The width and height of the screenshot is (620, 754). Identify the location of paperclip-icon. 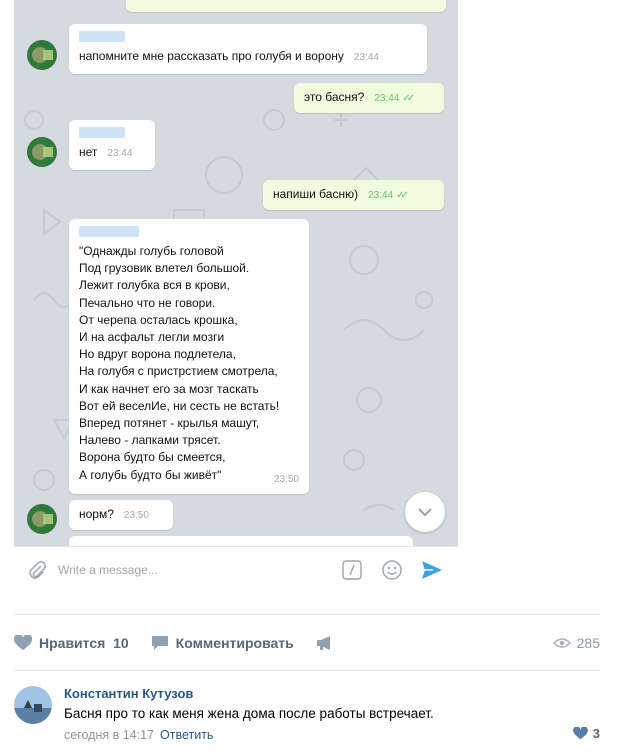
(37, 569).